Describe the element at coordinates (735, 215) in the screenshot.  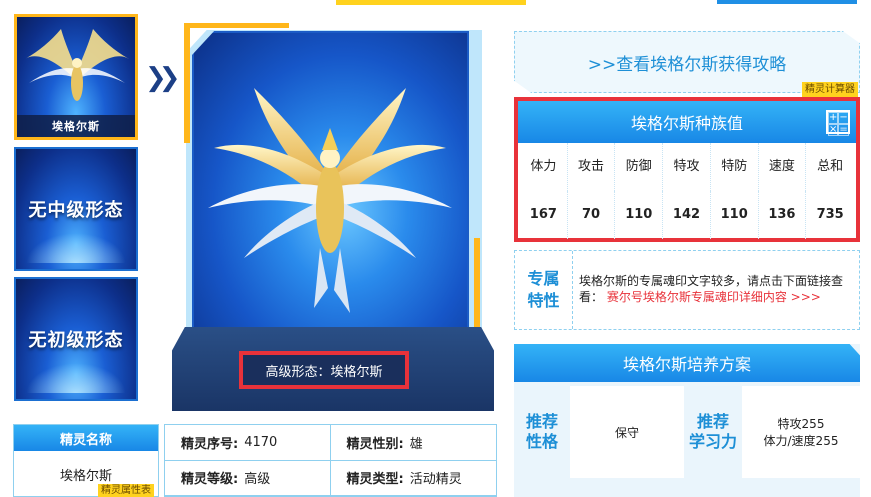
I see `stat-value-sp-defense: 110` at that location.